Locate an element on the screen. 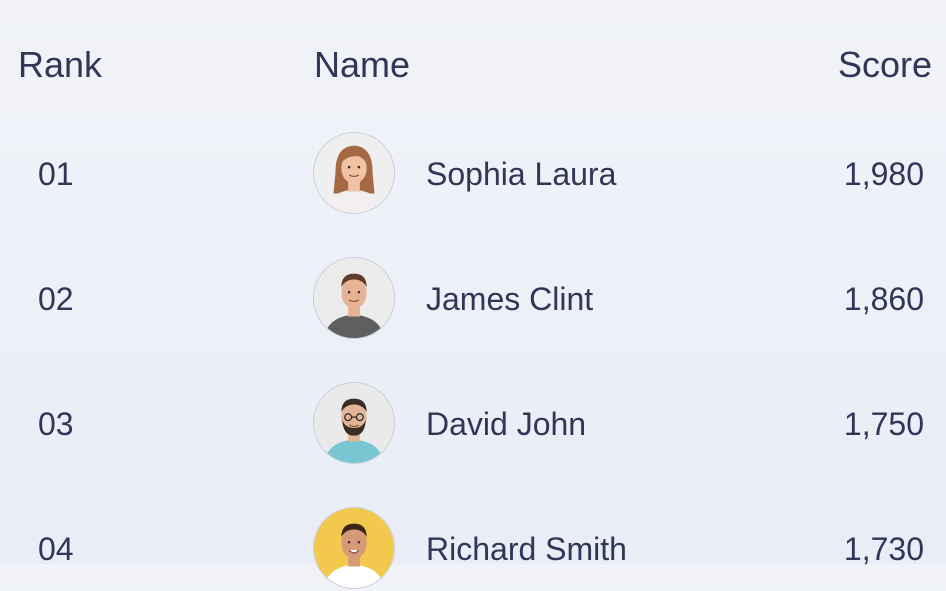 Image resolution: width=946 pixels, height=591 pixels. player-name: David John is located at coordinates (506, 424).